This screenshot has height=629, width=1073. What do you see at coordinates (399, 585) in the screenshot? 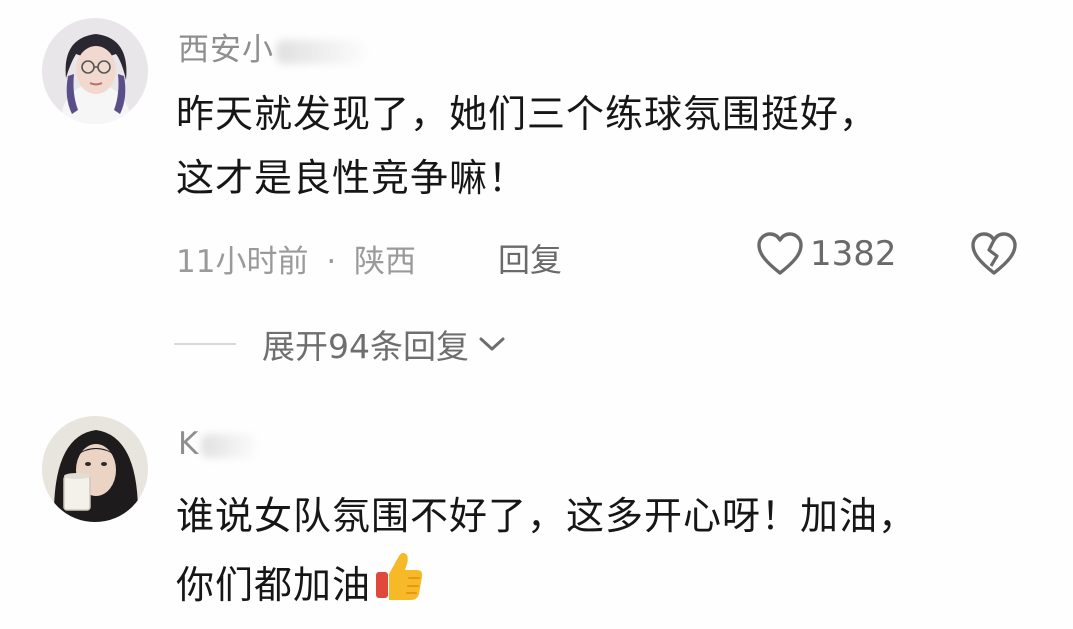
I see `thumbs-up-icon` at bounding box center [399, 585].